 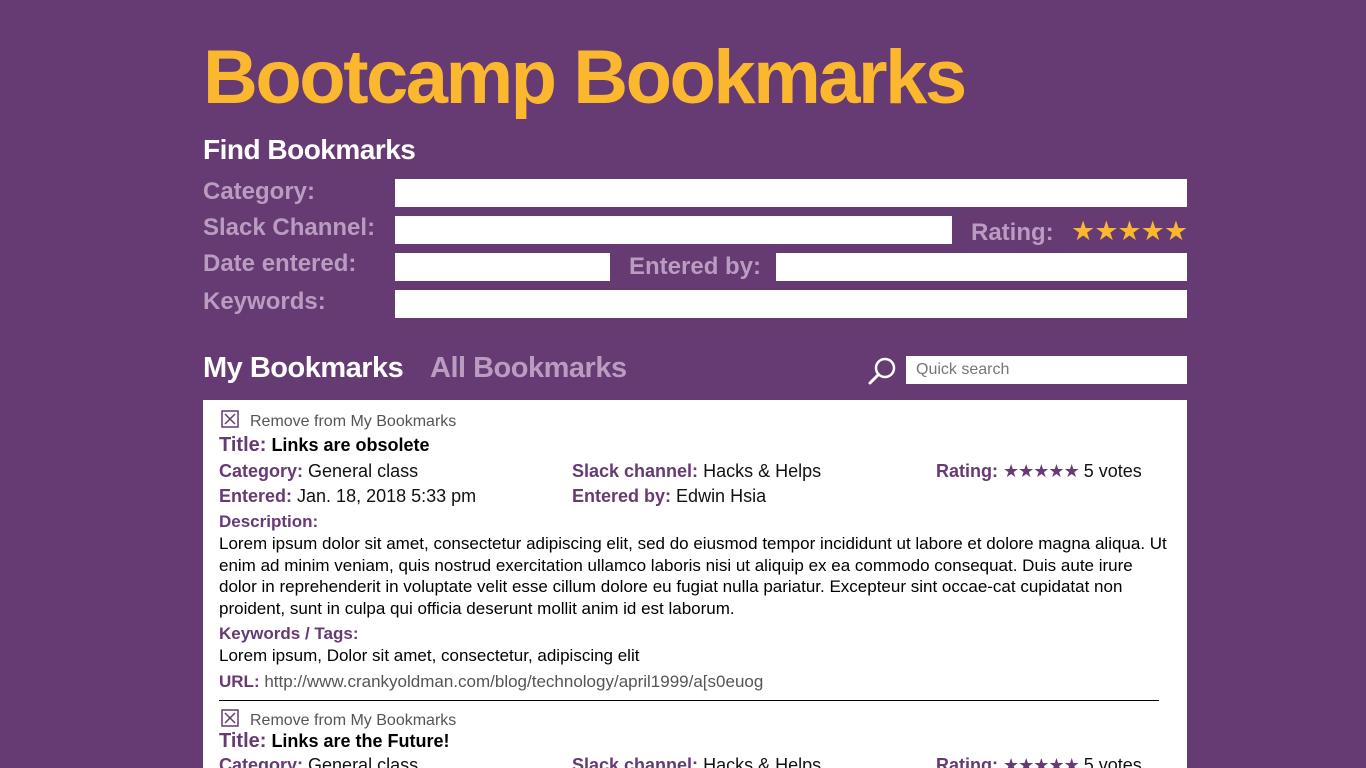 I want to click on bookmark-title: Links are obsolete, so click(x=350, y=445).